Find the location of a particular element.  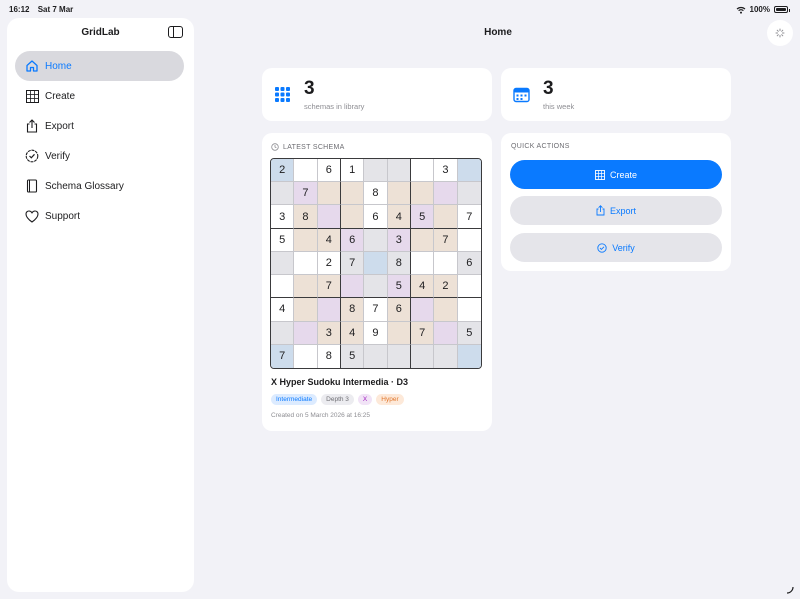

stat-card-library: 3 schemas in library is located at coordinates (377, 94).